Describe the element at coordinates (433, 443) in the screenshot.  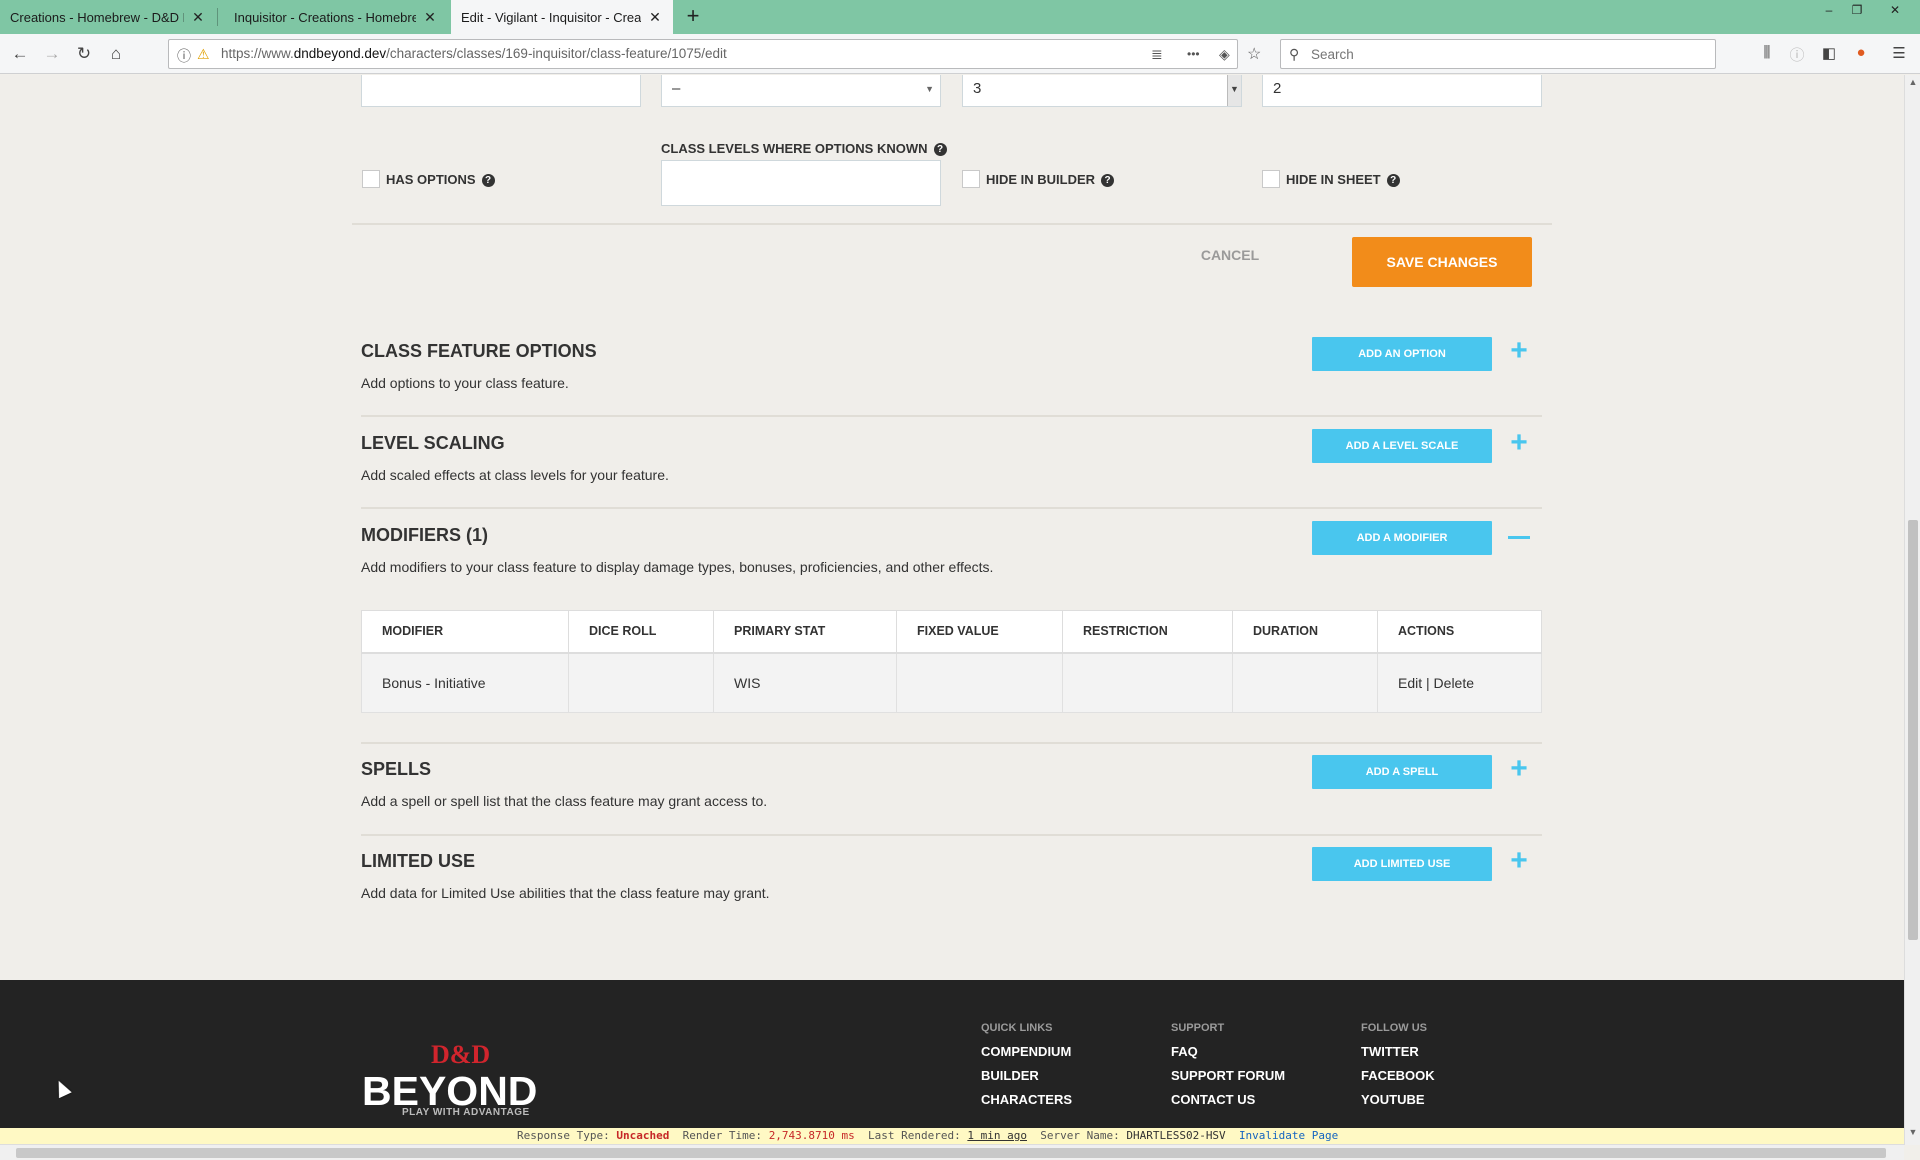
I see `section-title-level-scaling: LEVEL SCALING` at that location.